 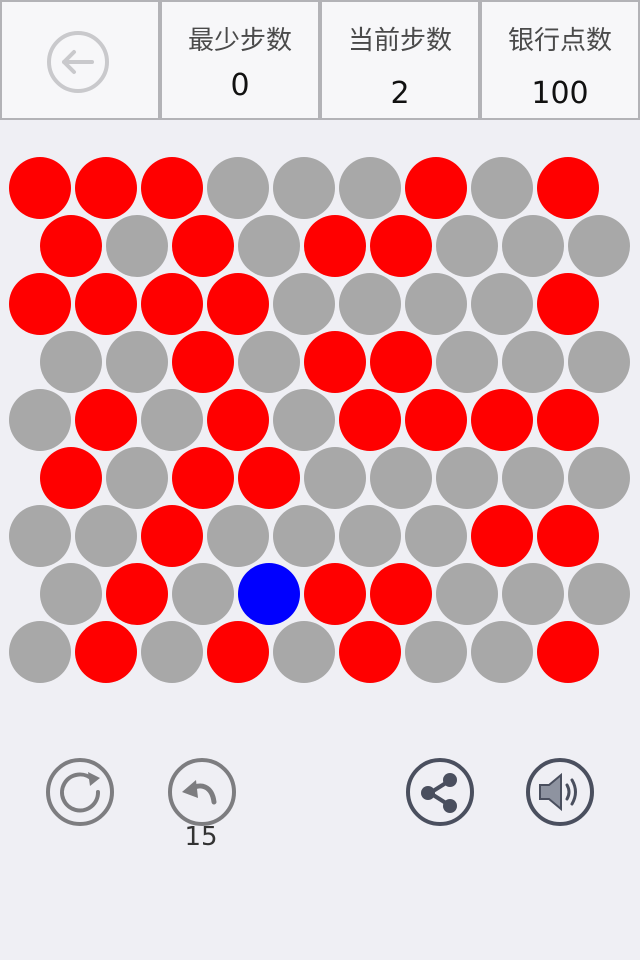 I want to click on back-arrow-icon, so click(x=78, y=62).